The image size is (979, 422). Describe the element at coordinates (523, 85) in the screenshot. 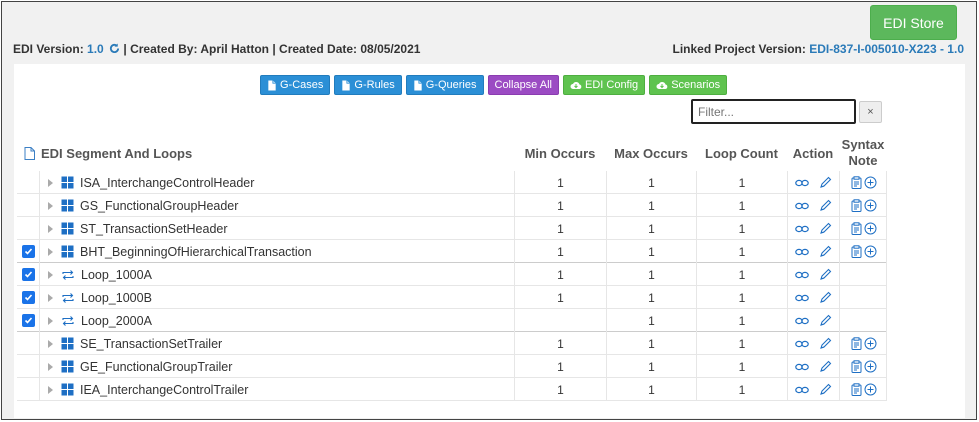

I see `collapse-all-button: Collapse All` at that location.